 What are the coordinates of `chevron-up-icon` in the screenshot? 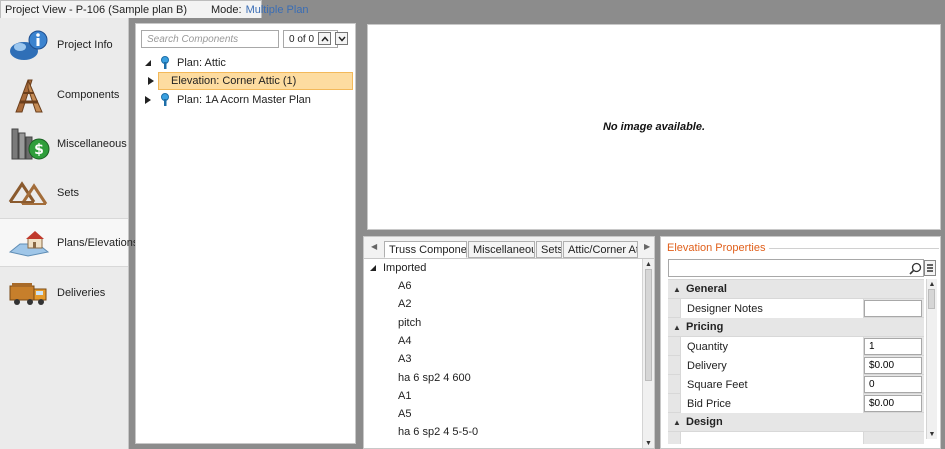 It's located at (324, 38).